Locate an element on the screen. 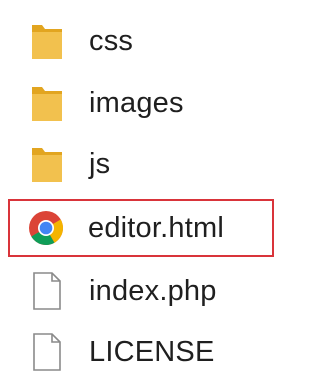  file-name: css is located at coordinates (111, 40).